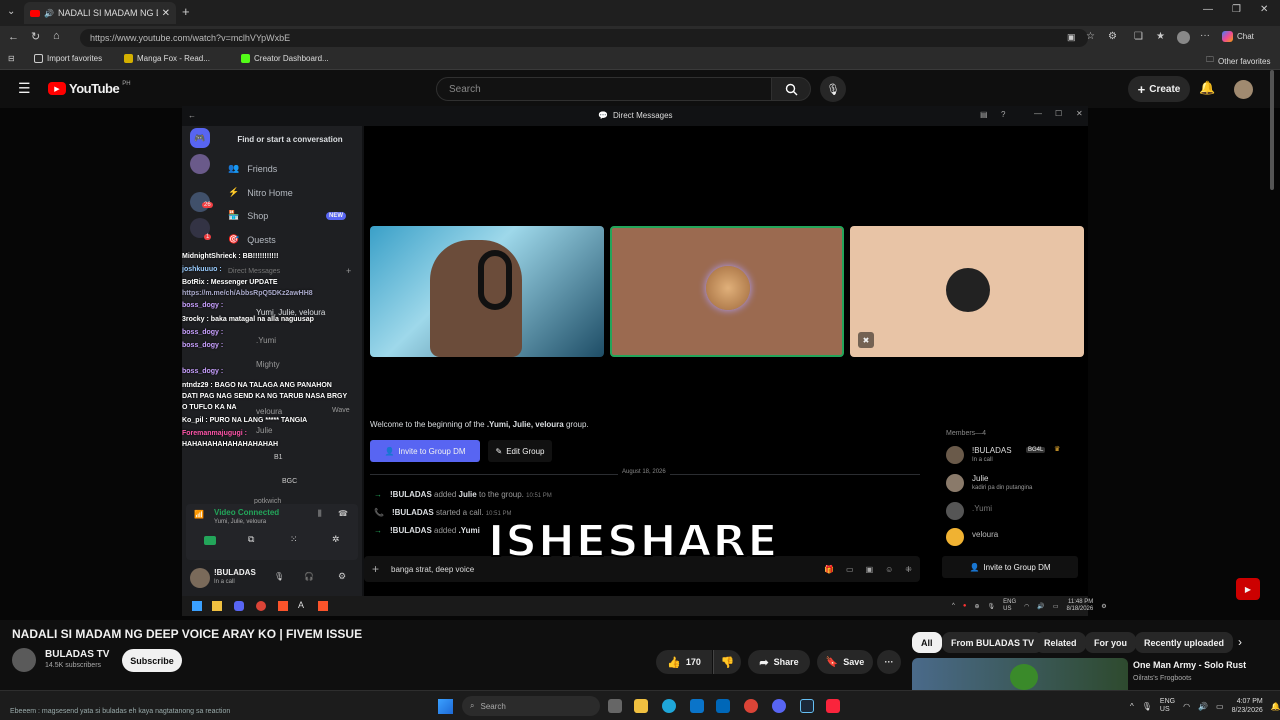  Describe the element at coordinates (1240, 642) in the screenshot. I see `chevron-right-icon: ›` at that location.